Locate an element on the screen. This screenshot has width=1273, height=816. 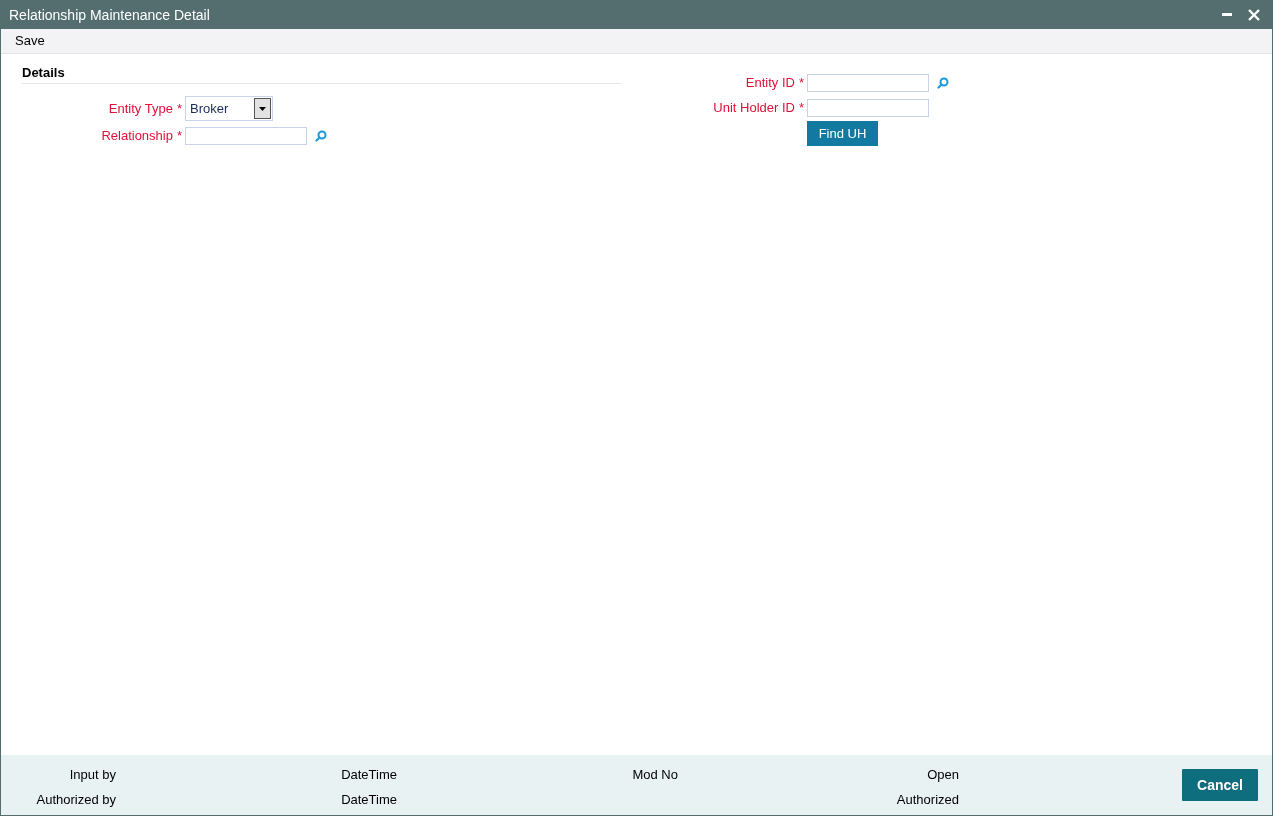
find-uh-button: Find UH is located at coordinates (842, 134).